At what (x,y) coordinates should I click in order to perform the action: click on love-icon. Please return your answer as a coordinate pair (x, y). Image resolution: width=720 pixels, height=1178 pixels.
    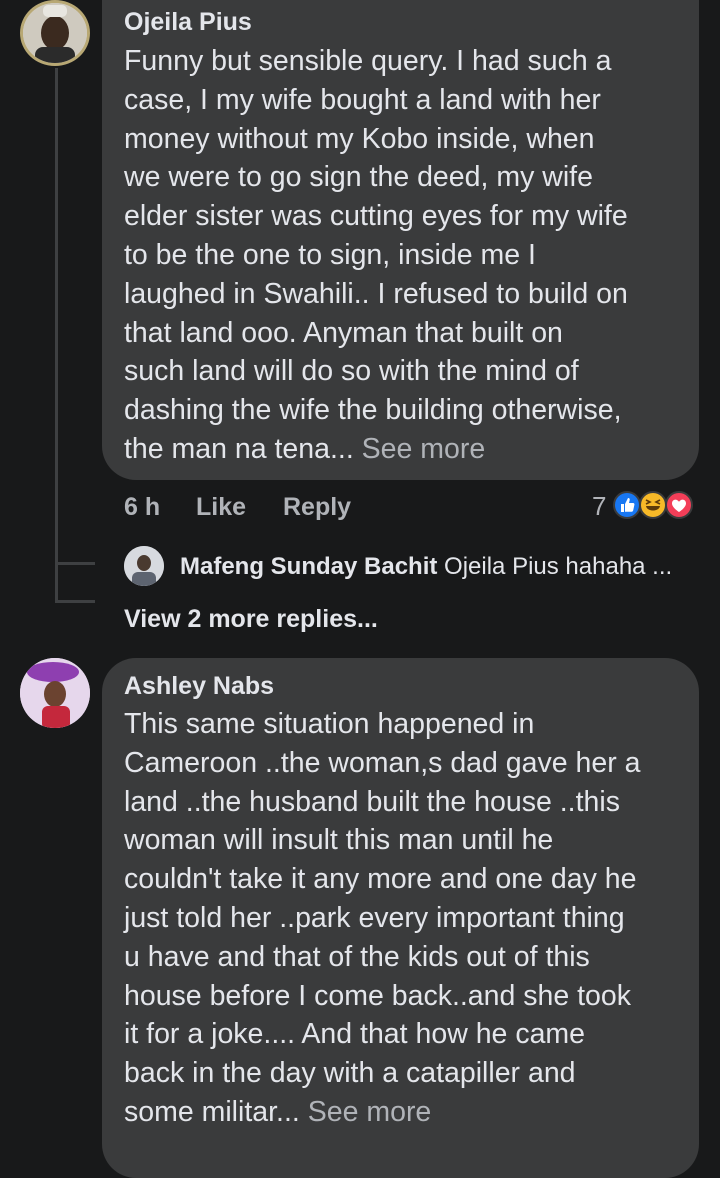
    Looking at the image, I should click on (679, 505).